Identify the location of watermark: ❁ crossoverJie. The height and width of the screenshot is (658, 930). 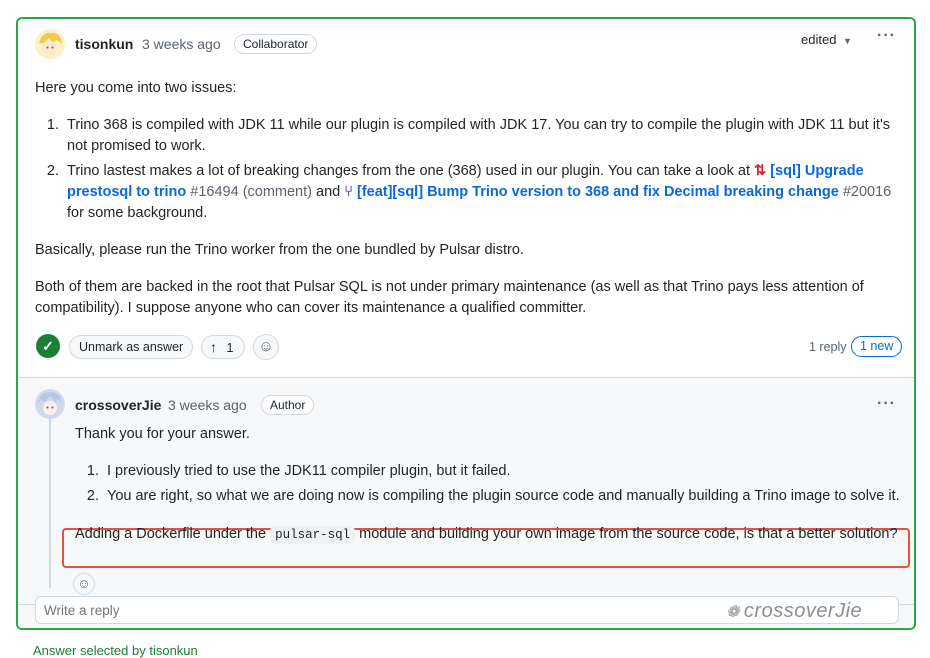
(794, 611).